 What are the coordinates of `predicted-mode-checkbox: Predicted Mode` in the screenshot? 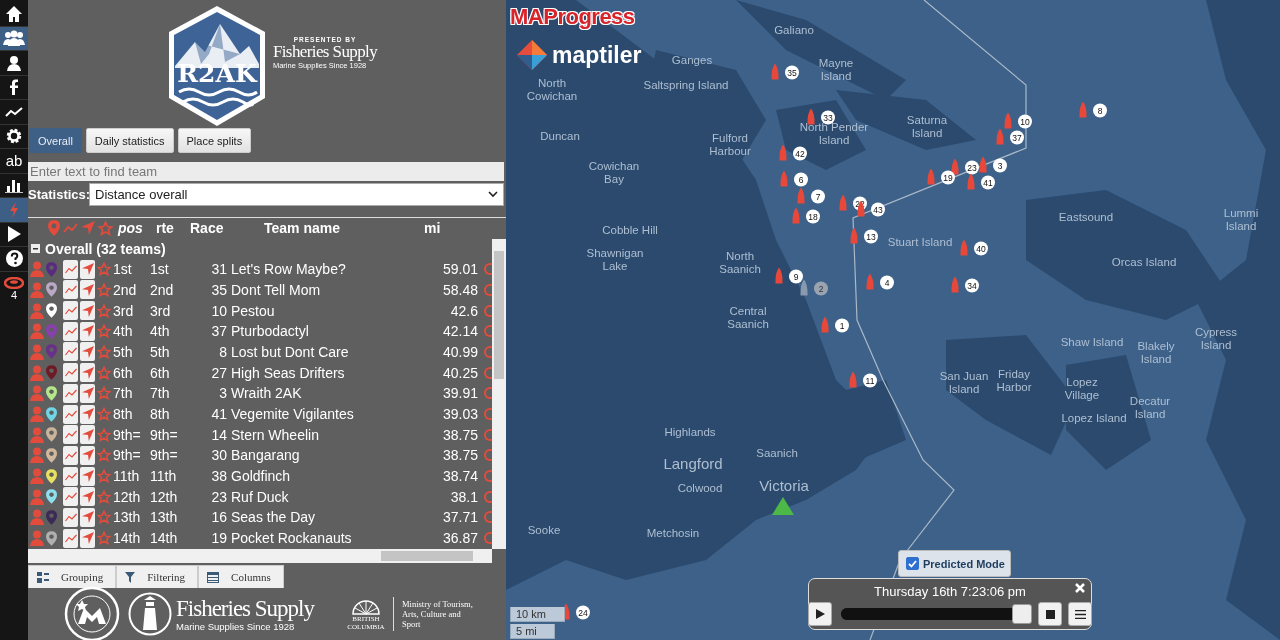 It's located at (954, 563).